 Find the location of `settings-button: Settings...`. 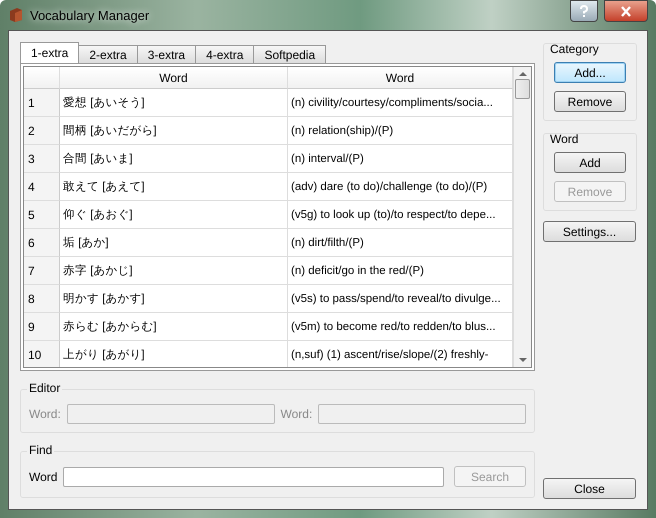

settings-button: Settings... is located at coordinates (589, 231).